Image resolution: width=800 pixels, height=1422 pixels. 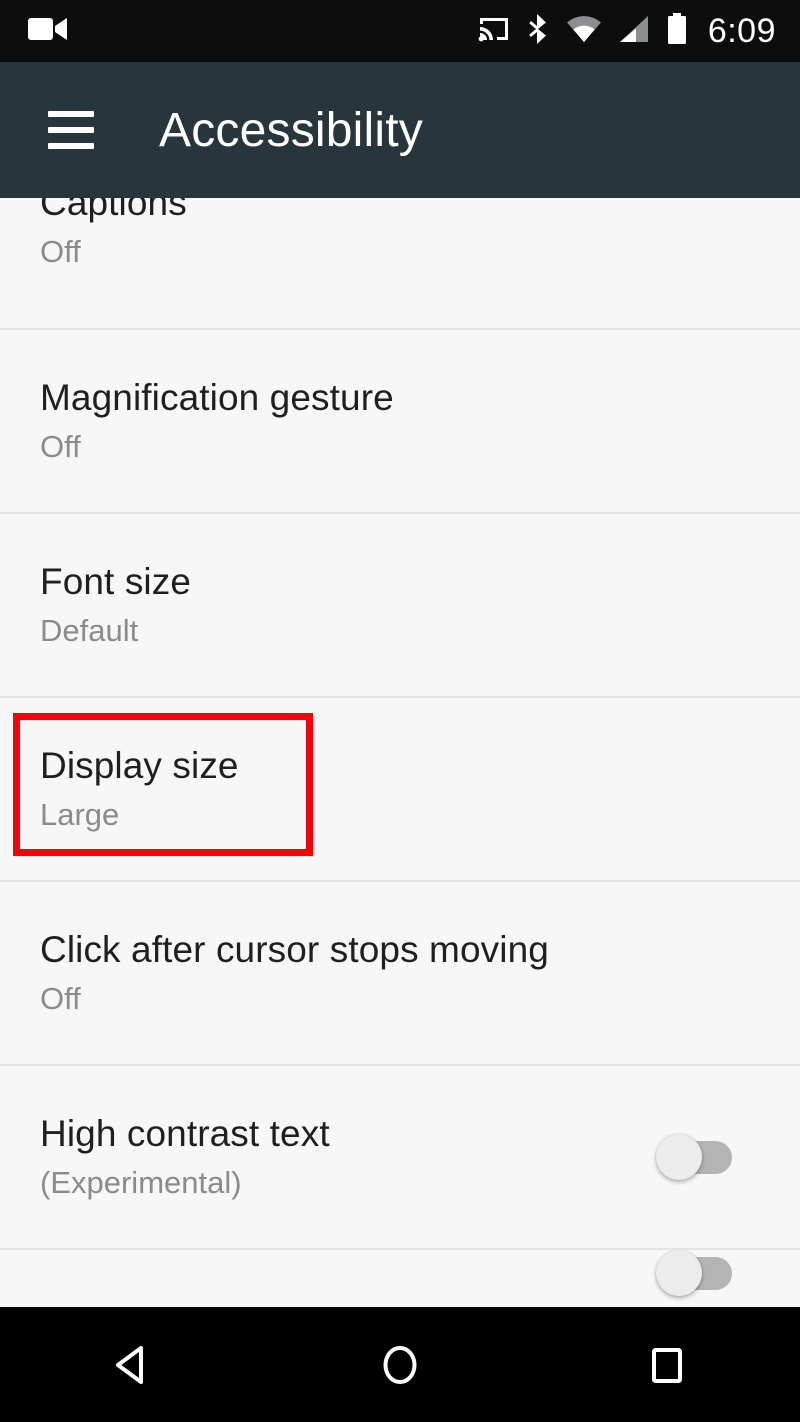 I want to click on list-item-text-group: Font size Default, so click(x=400, y=605).